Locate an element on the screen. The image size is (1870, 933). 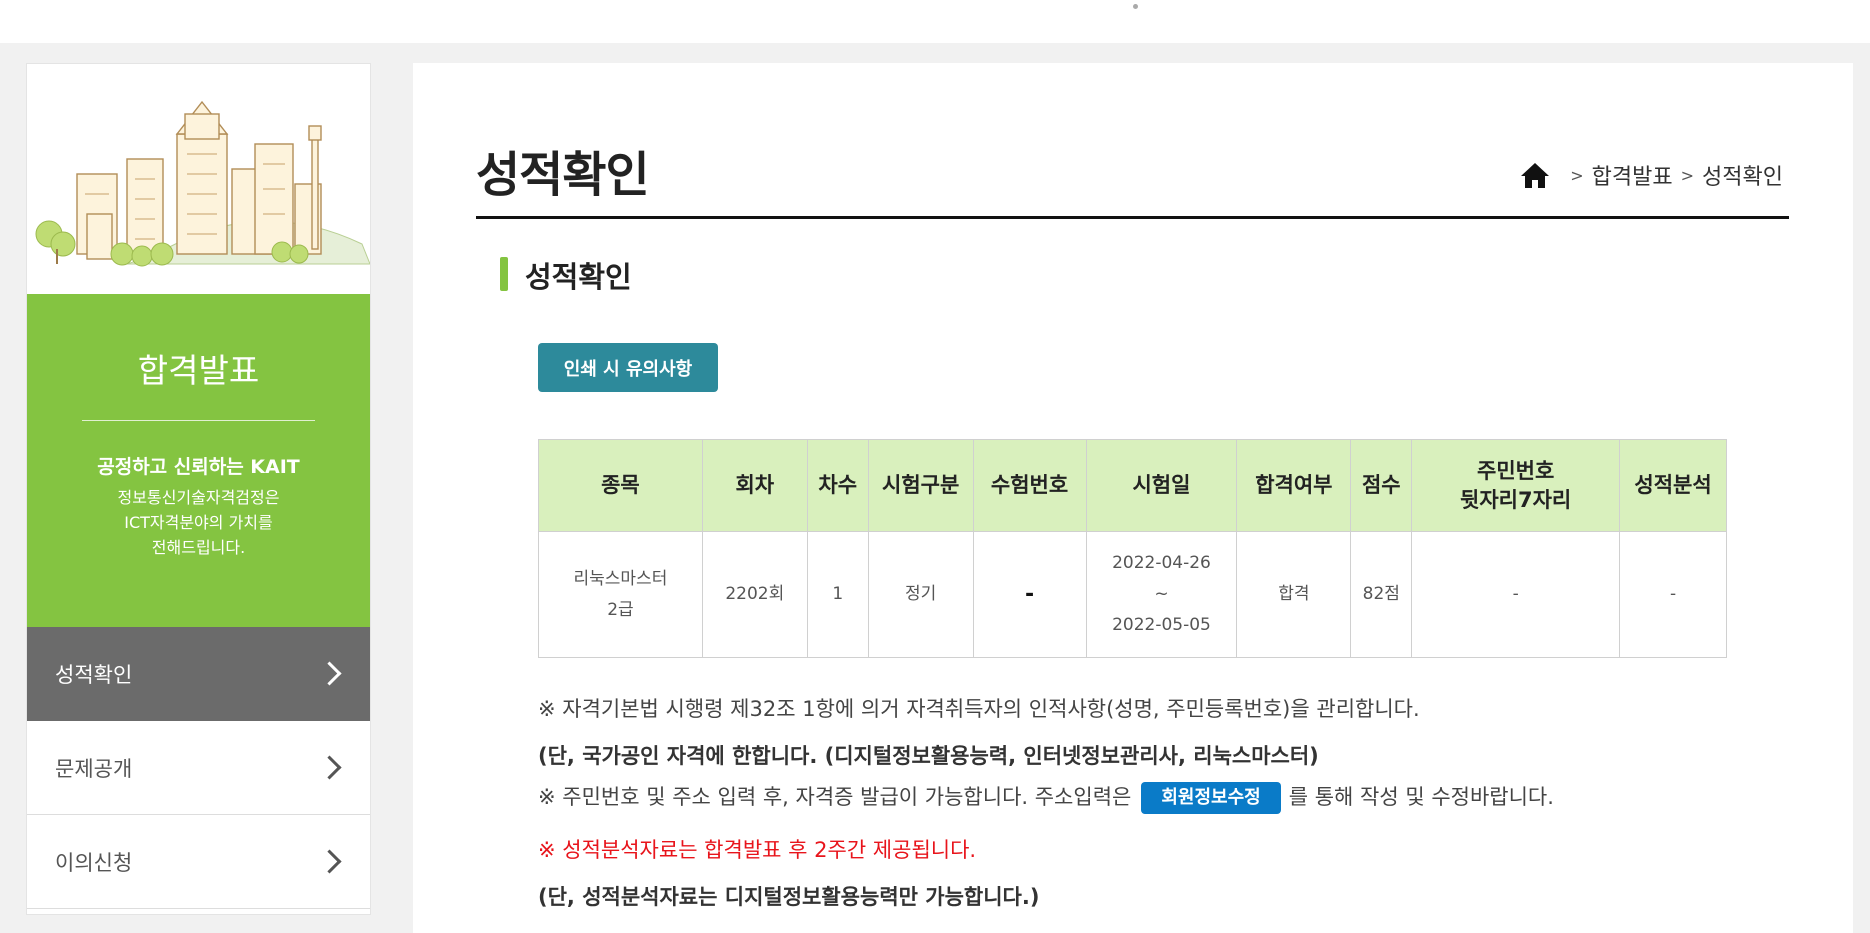
sidebar-item-appeal: 이의신청 is located at coordinates (198, 862).